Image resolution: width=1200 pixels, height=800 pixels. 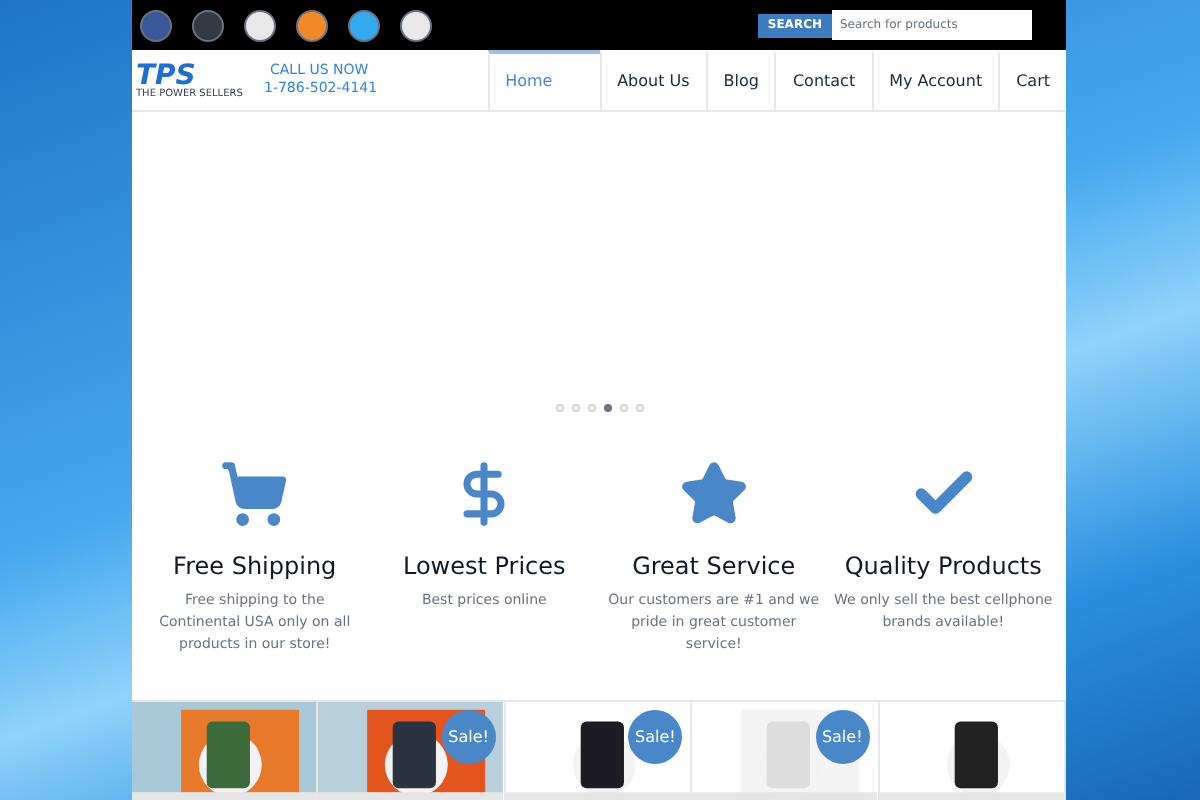 What do you see at coordinates (823, 80) in the screenshot?
I see `nav-link: Contact` at bounding box center [823, 80].